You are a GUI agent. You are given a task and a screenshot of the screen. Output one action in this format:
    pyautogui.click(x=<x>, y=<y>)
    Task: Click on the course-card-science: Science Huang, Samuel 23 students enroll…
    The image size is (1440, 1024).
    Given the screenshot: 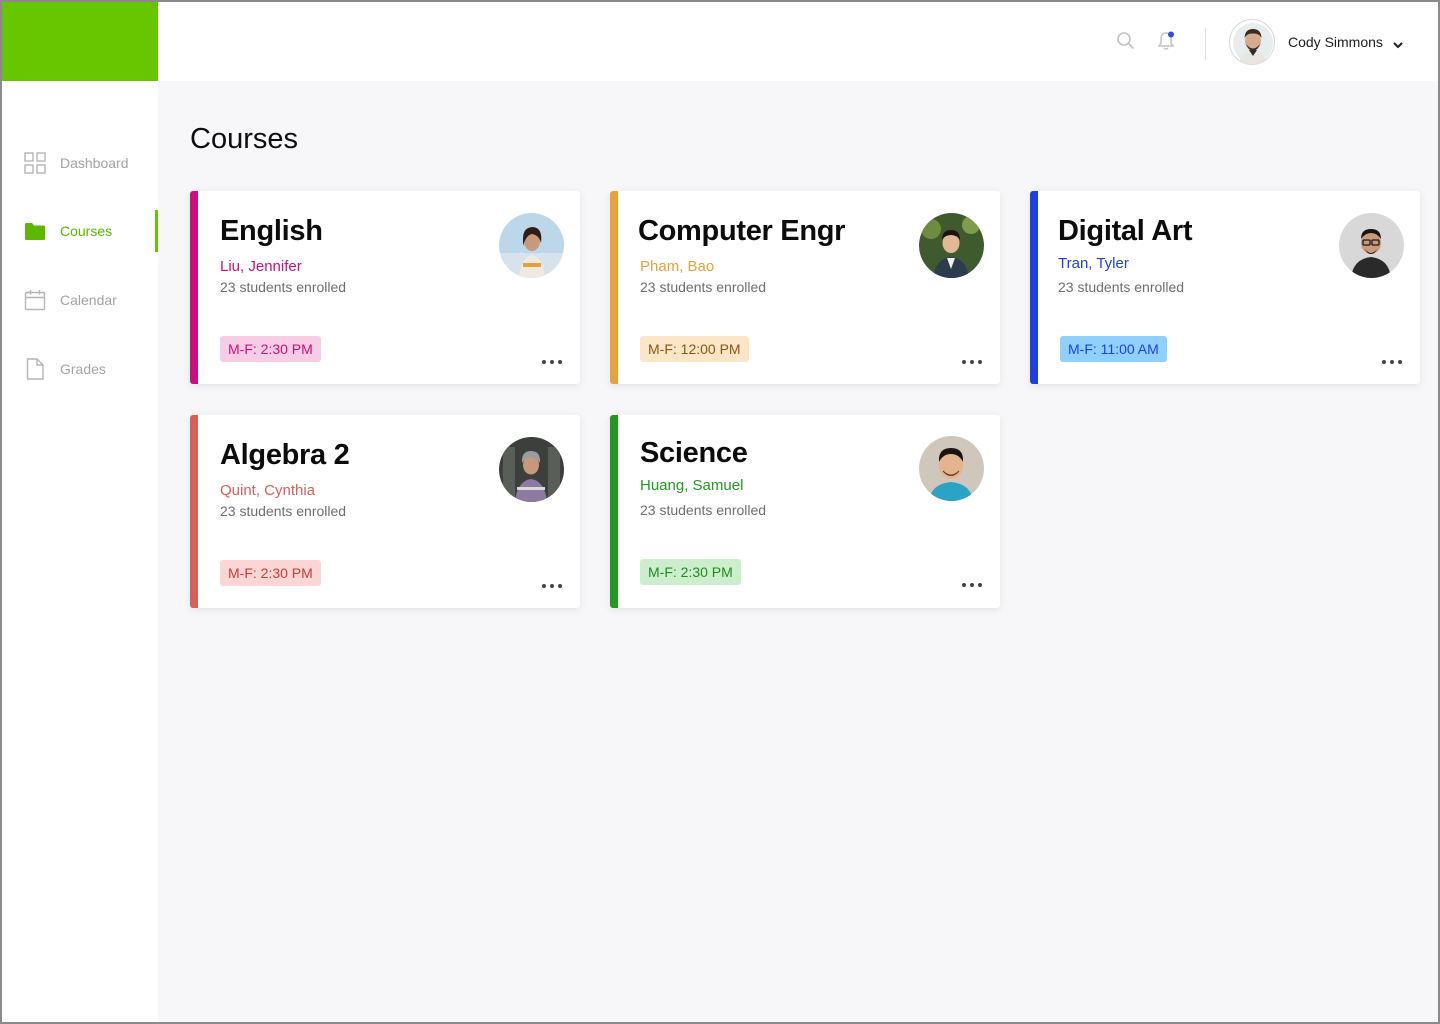 What is the action you would take?
    pyautogui.click(x=805, y=511)
    